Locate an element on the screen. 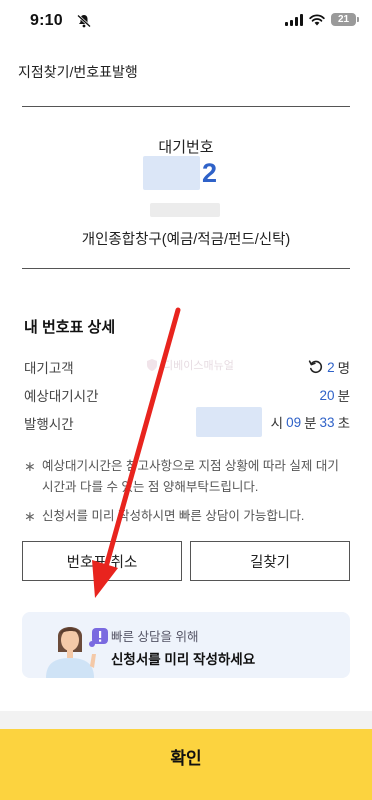 This screenshot has width=372, height=800. issued-time-value: 시 09 분 33 초 is located at coordinates (272, 422).